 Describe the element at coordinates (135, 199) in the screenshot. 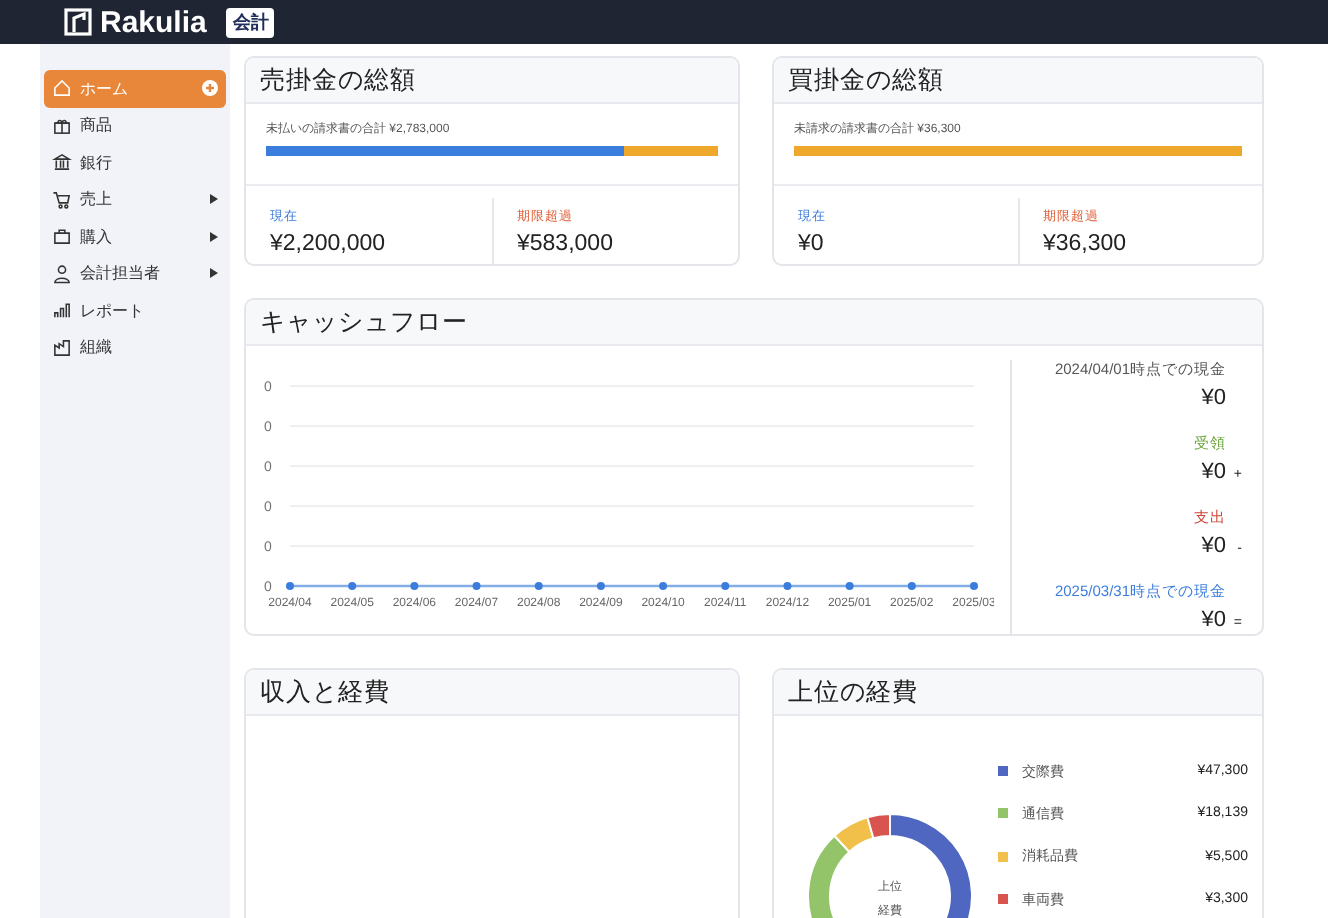

I see `sidebar-item: 売上` at that location.